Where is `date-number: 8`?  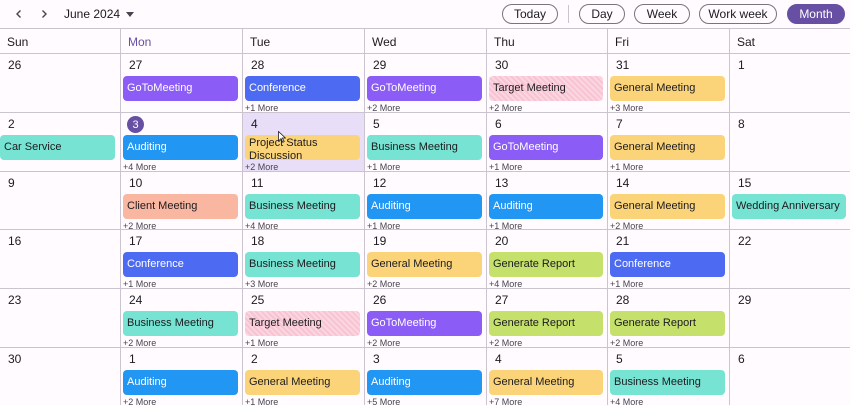
date-number: 8 is located at coordinates (741, 124).